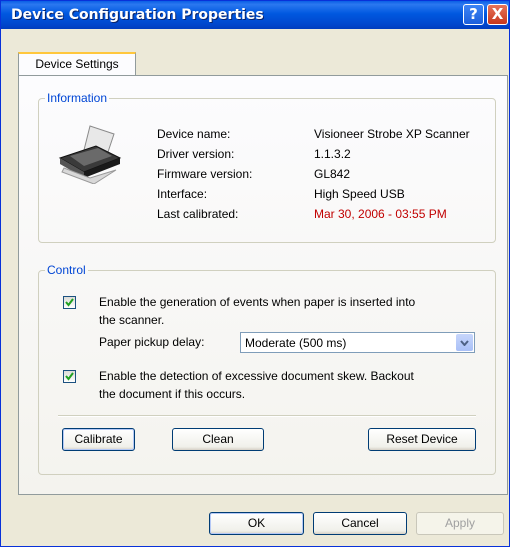 The height and width of the screenshot is (547, 510). I want to click on apply-button: Apply, so click(460, 523).